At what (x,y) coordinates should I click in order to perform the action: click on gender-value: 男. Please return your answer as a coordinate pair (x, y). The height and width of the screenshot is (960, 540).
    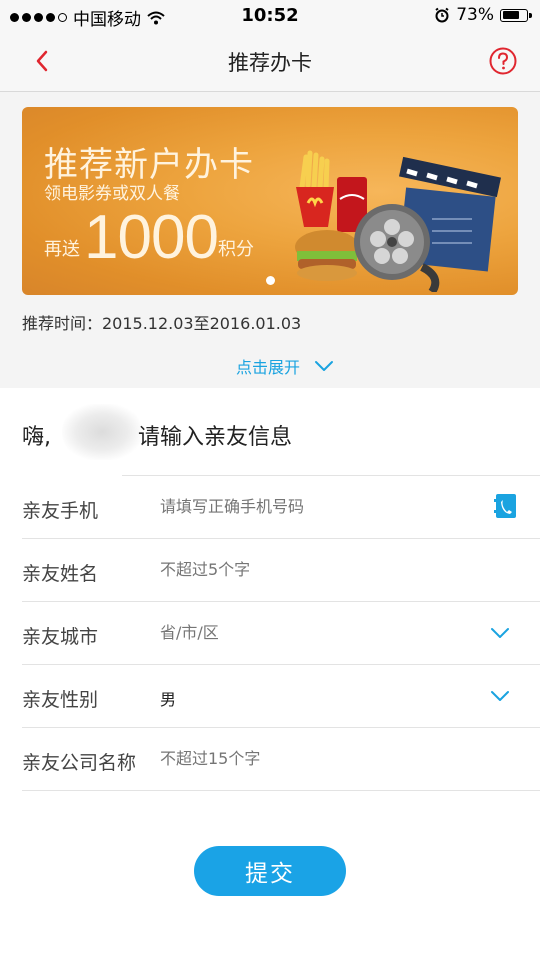
    Looking at the image, I should click on (320, 698).